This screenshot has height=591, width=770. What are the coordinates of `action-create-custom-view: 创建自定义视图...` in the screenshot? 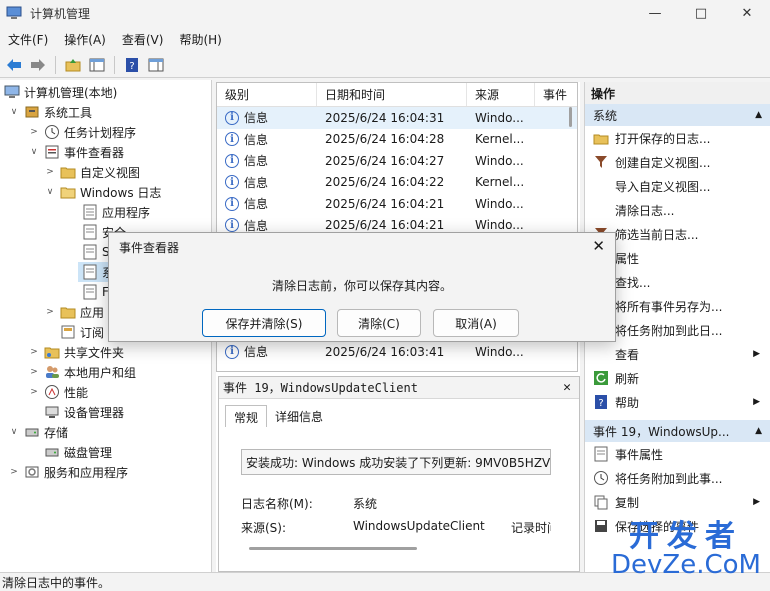 It's located at (677, 162).